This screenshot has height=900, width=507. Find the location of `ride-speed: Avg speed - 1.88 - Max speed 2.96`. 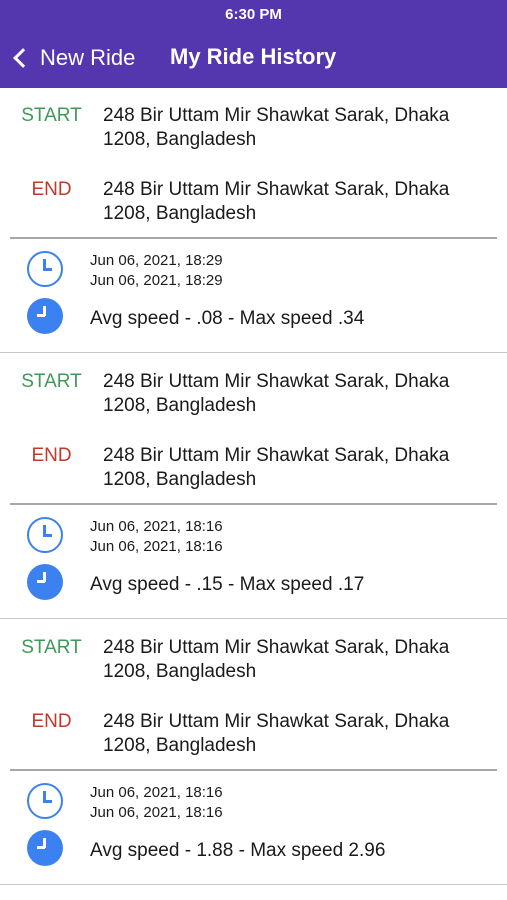

ride-speed: Avg speed - 1.88 - Max speed 2.96 is located at coordinates (238, 850).